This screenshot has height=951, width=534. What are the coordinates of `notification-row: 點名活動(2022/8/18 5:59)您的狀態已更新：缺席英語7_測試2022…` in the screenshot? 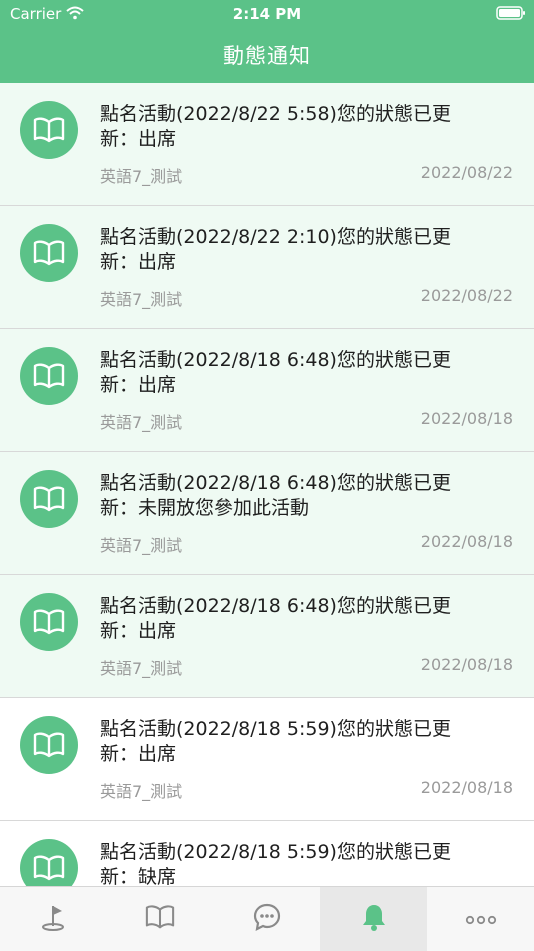 It's located at (267, 853).